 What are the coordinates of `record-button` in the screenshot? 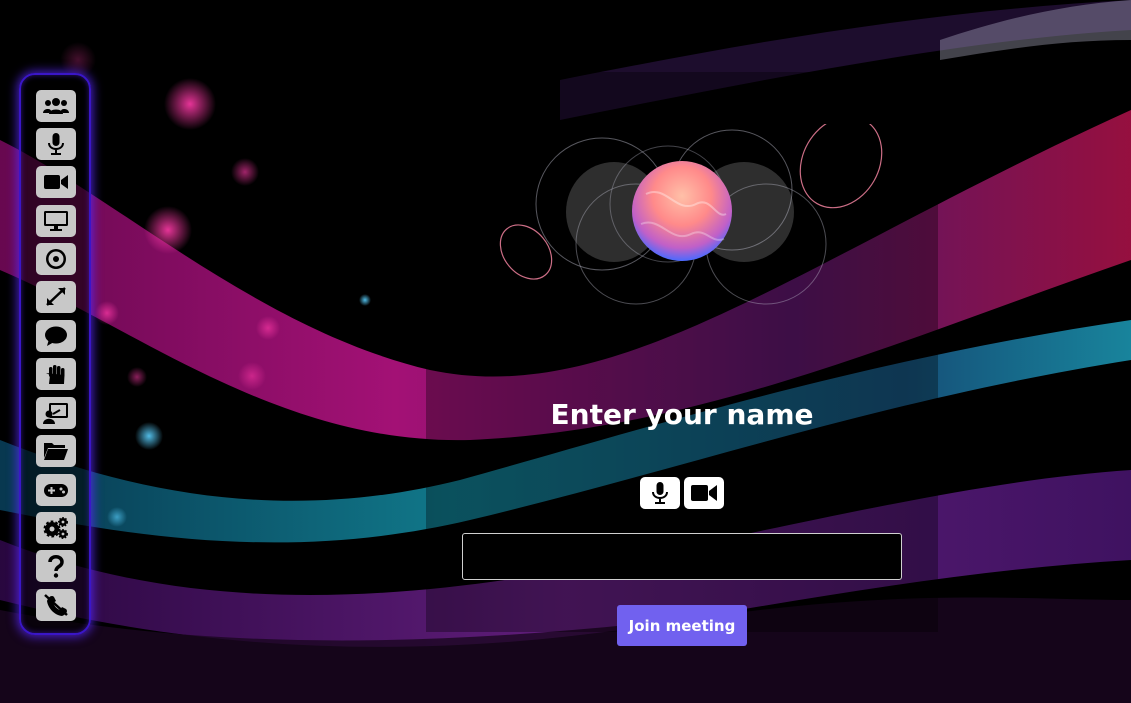 It's located at (56, 259).